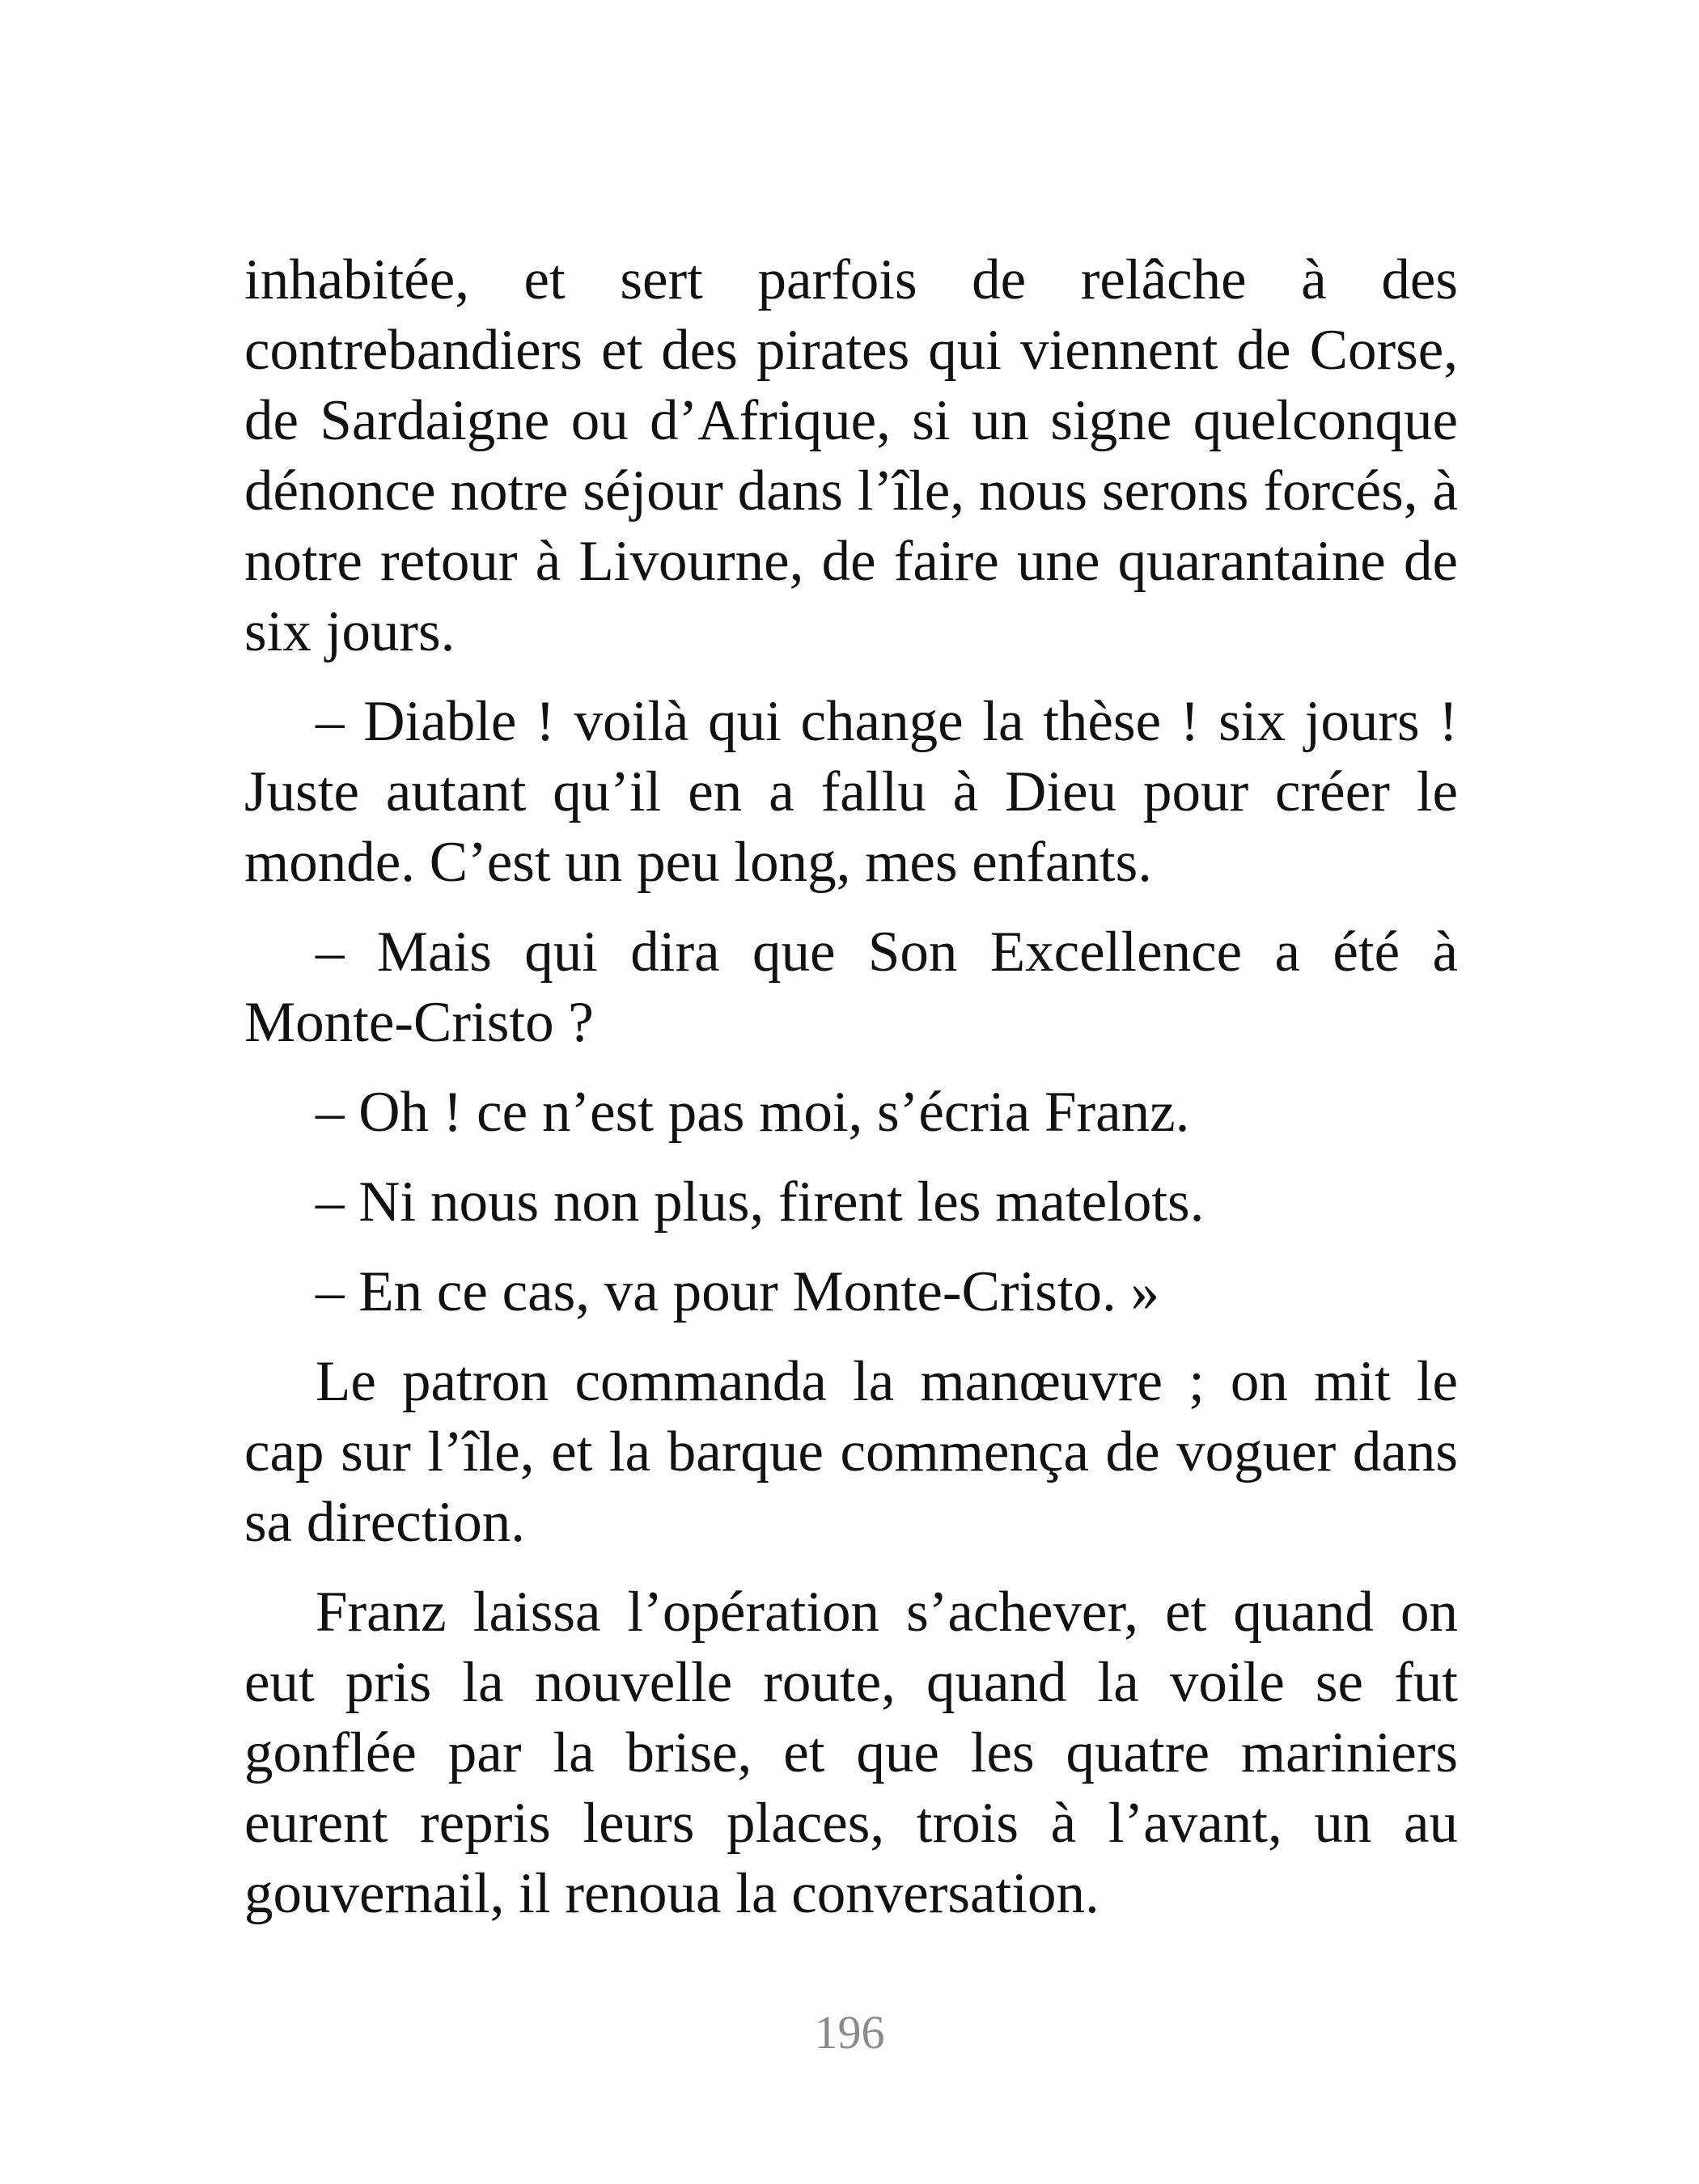 This screenshot has height=2184, width=1699. I want to click on paragraph-dialogue: – En ce cas, va pour Monte-Cristo. », so click(738, 1291).